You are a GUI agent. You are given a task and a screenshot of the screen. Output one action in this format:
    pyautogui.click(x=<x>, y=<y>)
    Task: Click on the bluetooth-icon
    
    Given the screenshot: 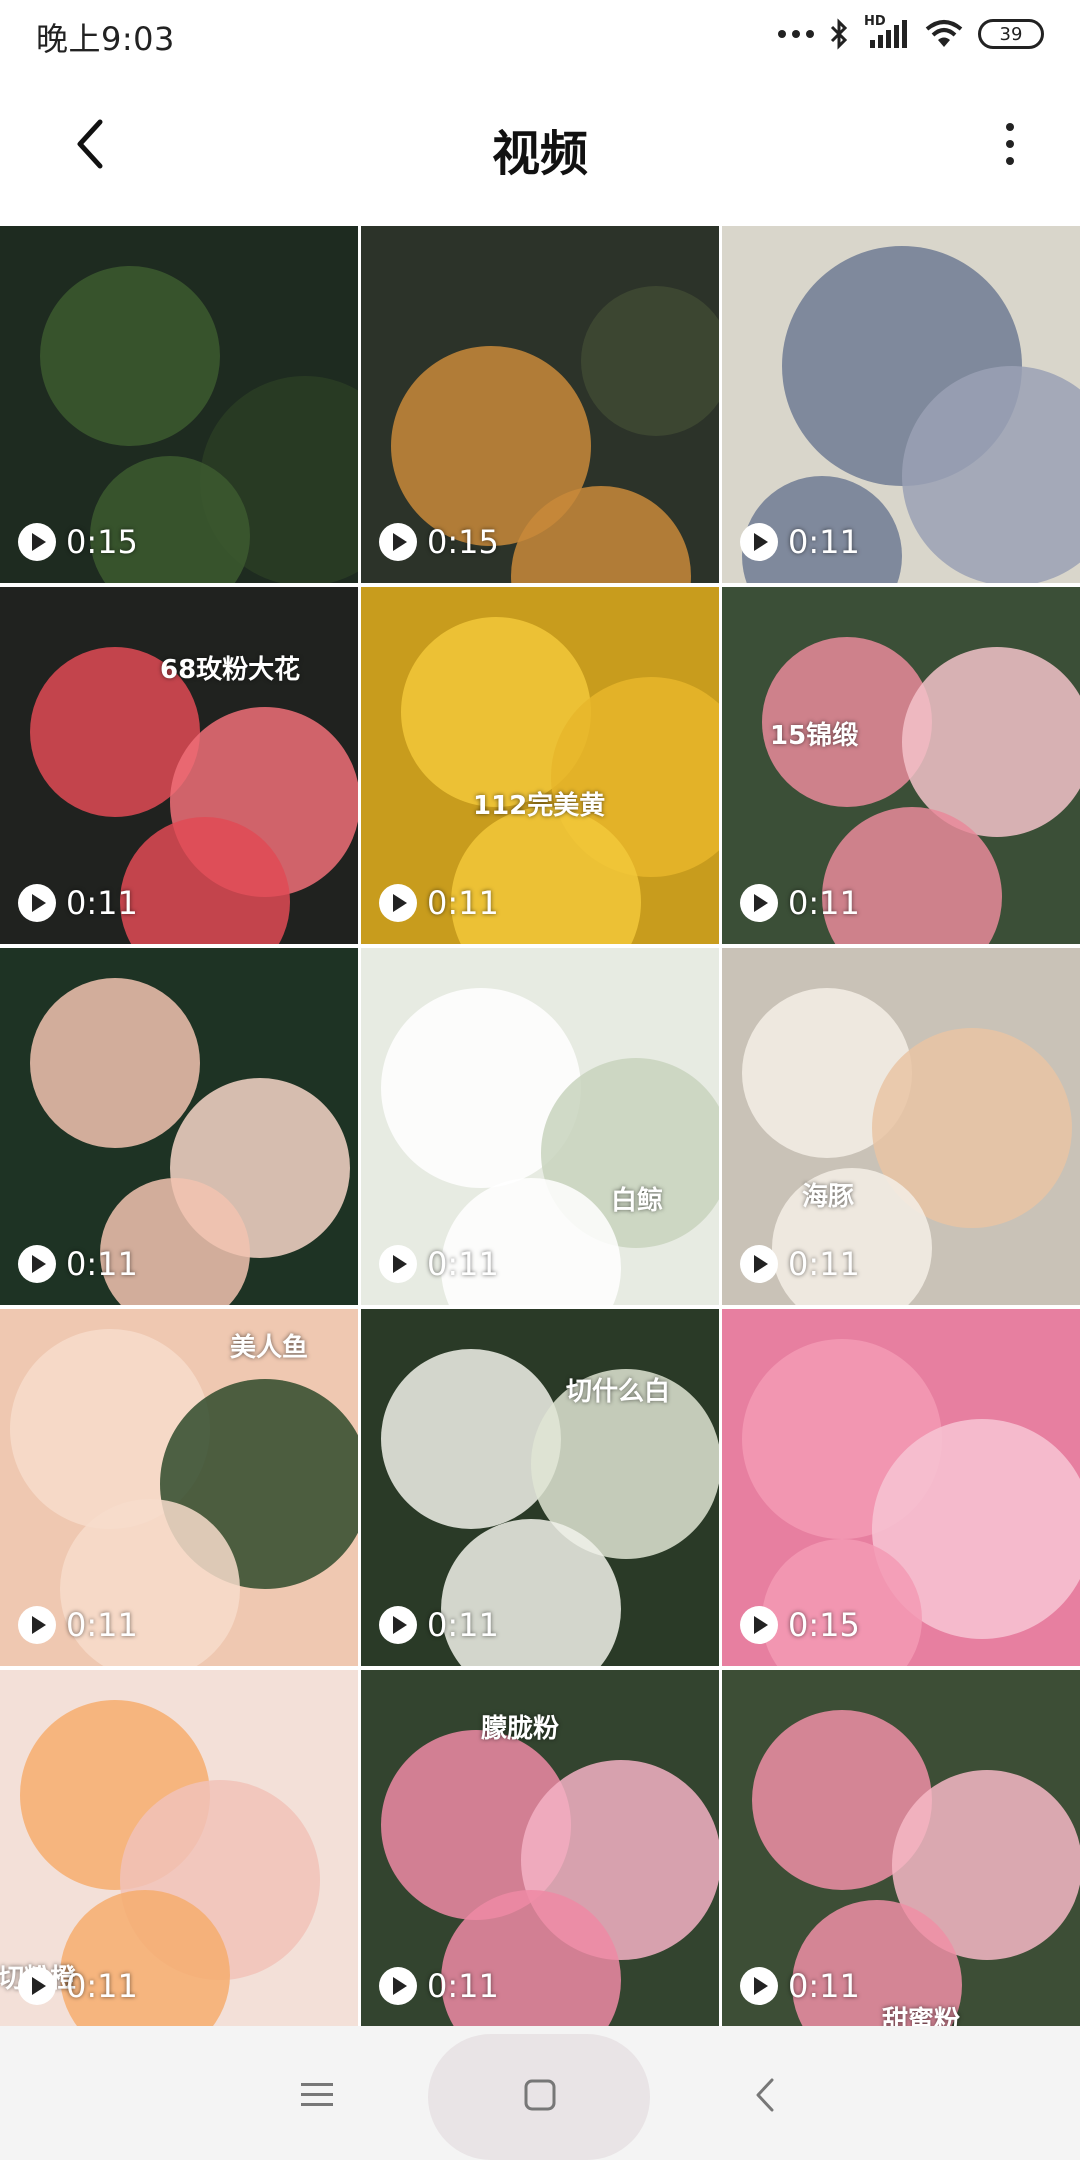 What is the action you would take?
    pyautogui.click(x=839, y=34)
    